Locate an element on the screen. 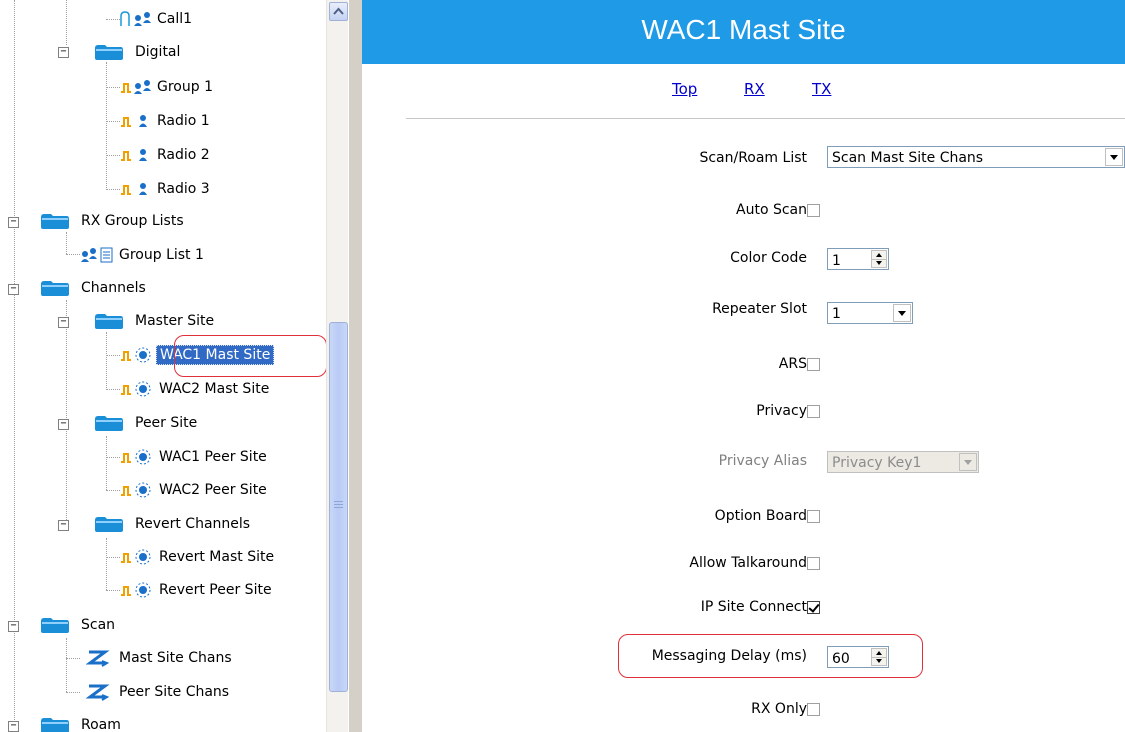 Image resolution: width=1125 pixels, height=732 pixels. tree-item-label: RX Group Lists is located at coordinates (132, 221).